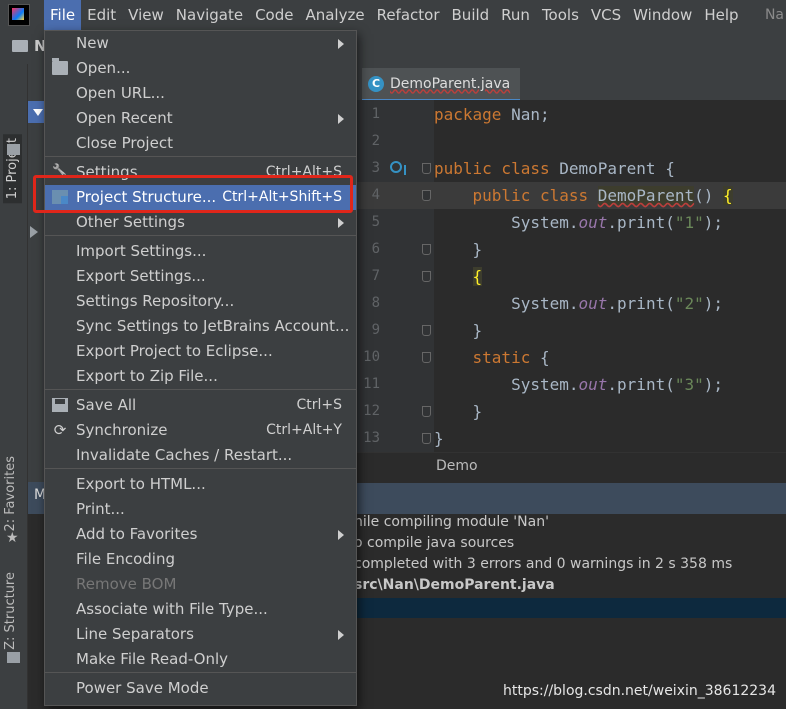 The image size is (786, 709). I want to click on save-icon, so click(60, 405).